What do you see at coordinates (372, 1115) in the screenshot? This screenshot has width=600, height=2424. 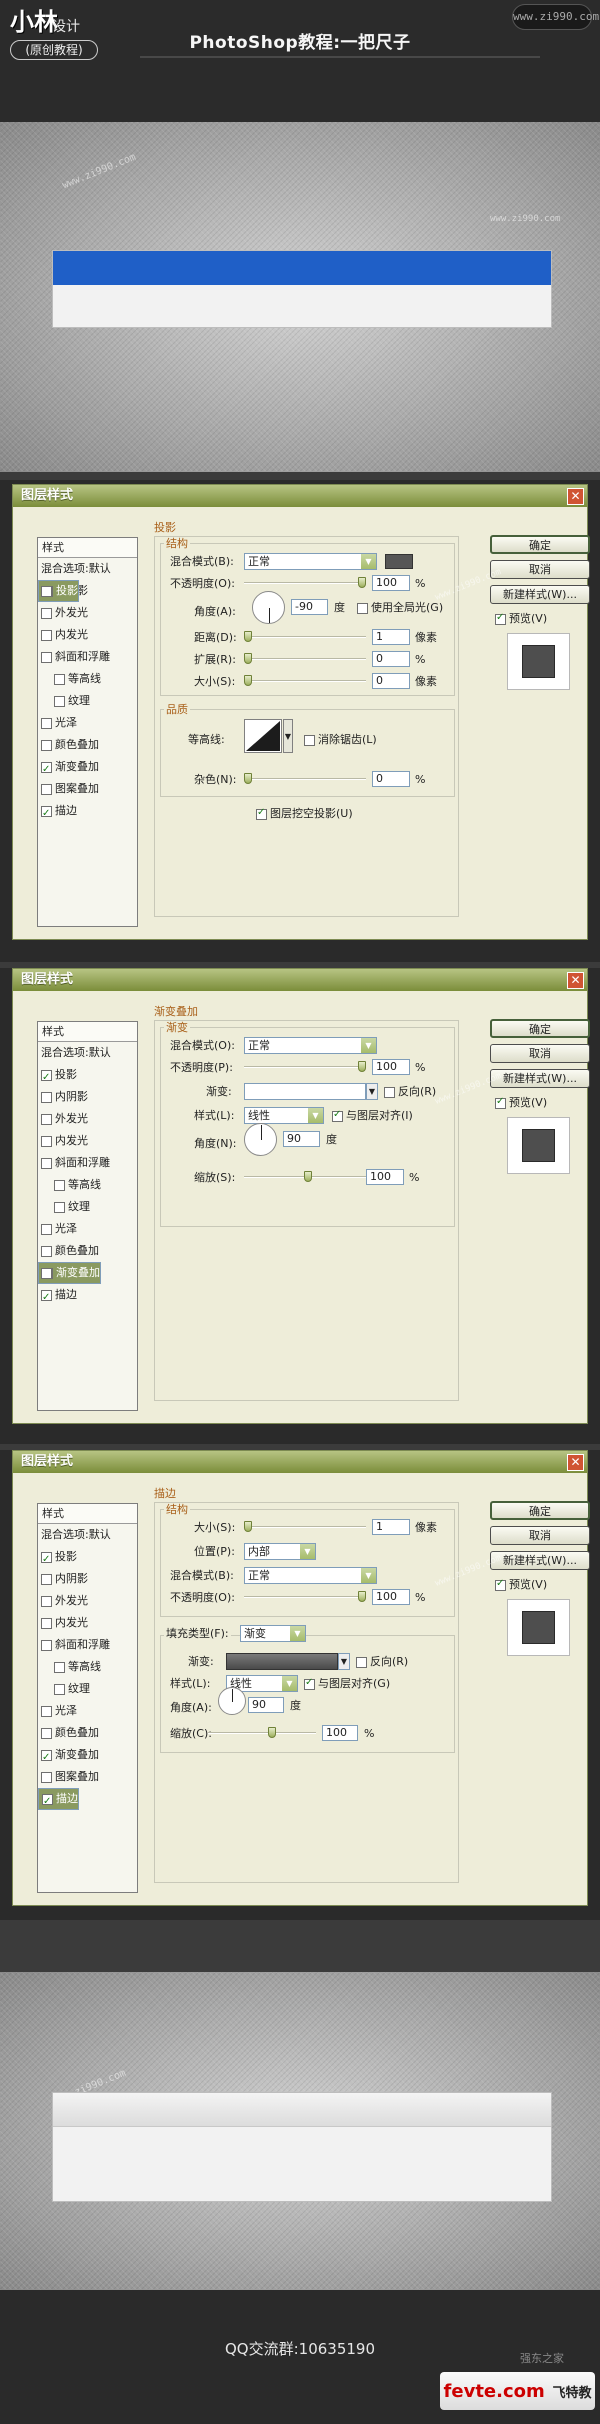 I see `align-row: 与图层对齐(I)` at bounding box center [372, 1115].